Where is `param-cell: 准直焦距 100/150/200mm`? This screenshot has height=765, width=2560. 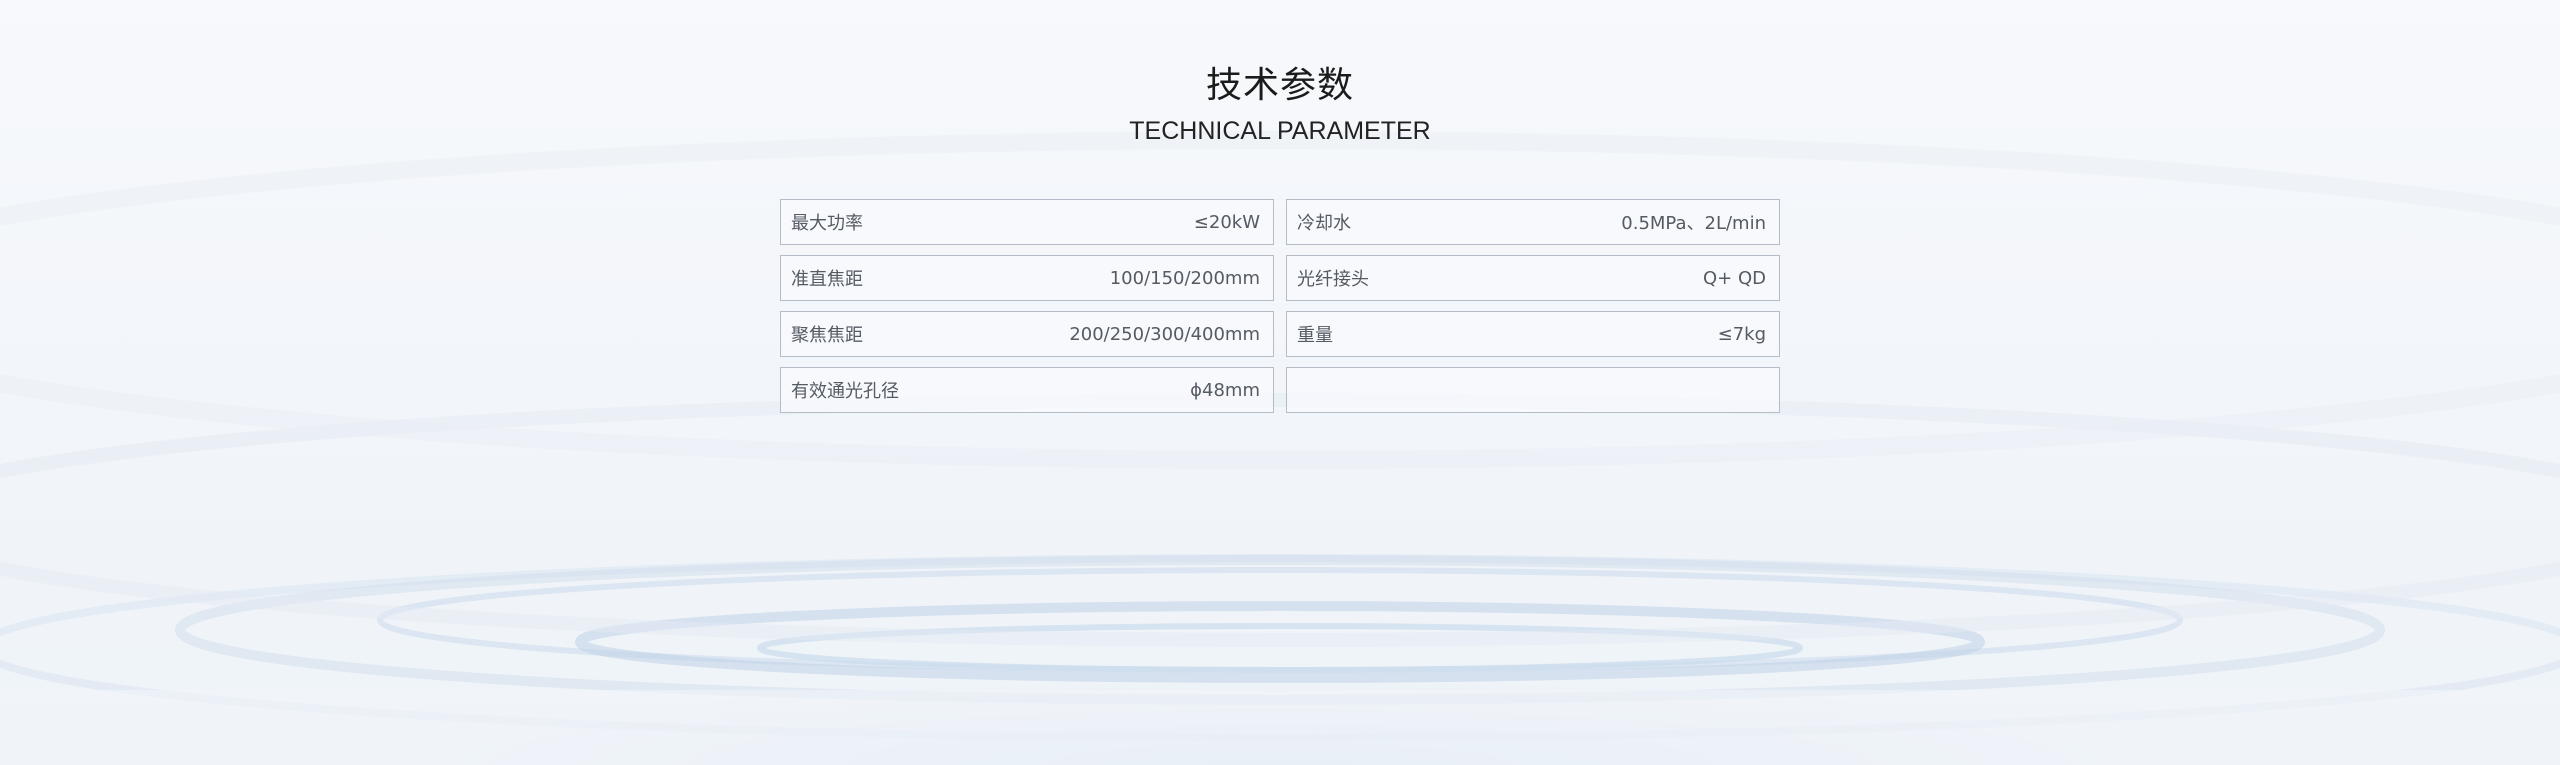 param-cell: 准直焦距 100/150/200mm is located at coordinates (1027, 278).